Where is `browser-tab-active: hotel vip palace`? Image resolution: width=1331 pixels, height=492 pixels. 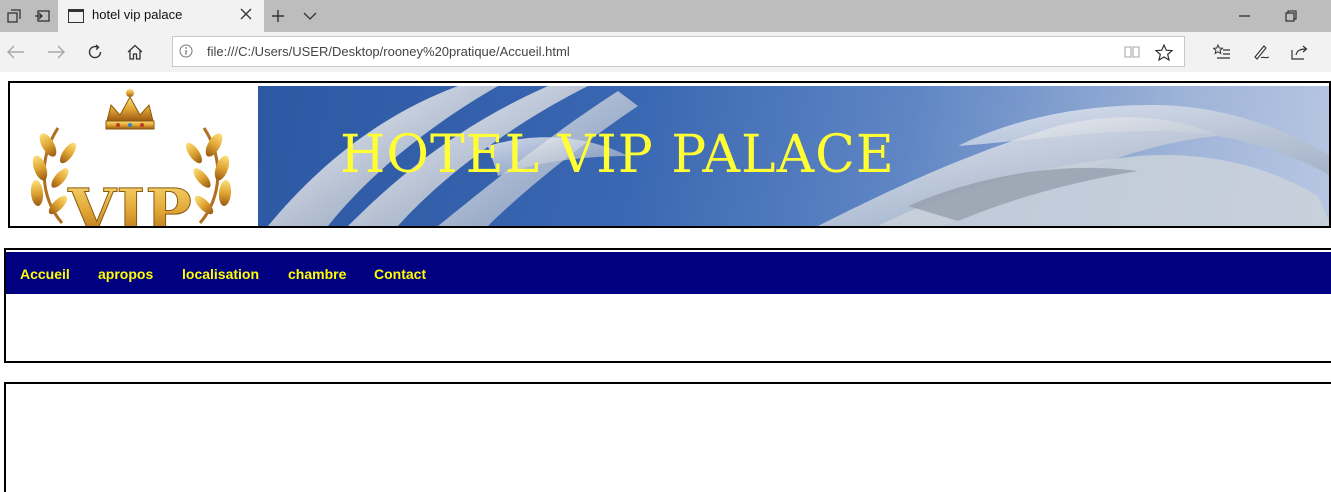
browser-tab-active: hotel vip palace is located at coordinates (161, 16).